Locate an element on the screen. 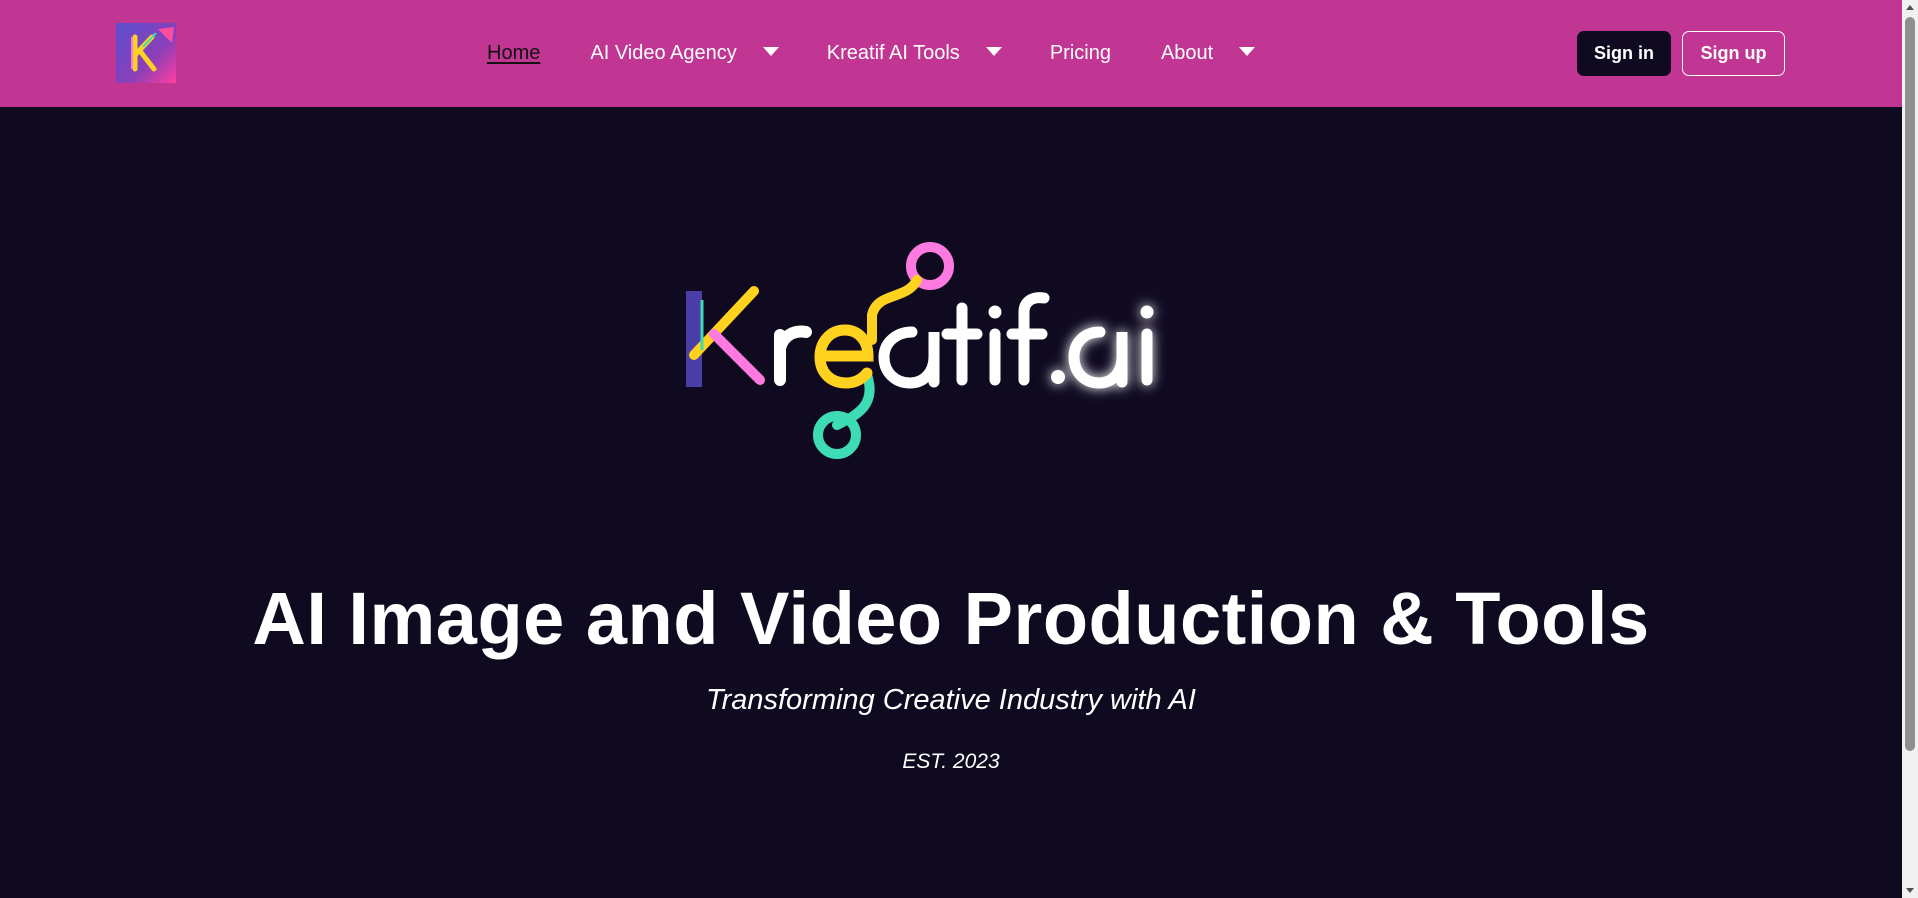 This screenshot has width=1918, height=898. nav-pricing-link: Pricing is located at coordinates (1080, 53).